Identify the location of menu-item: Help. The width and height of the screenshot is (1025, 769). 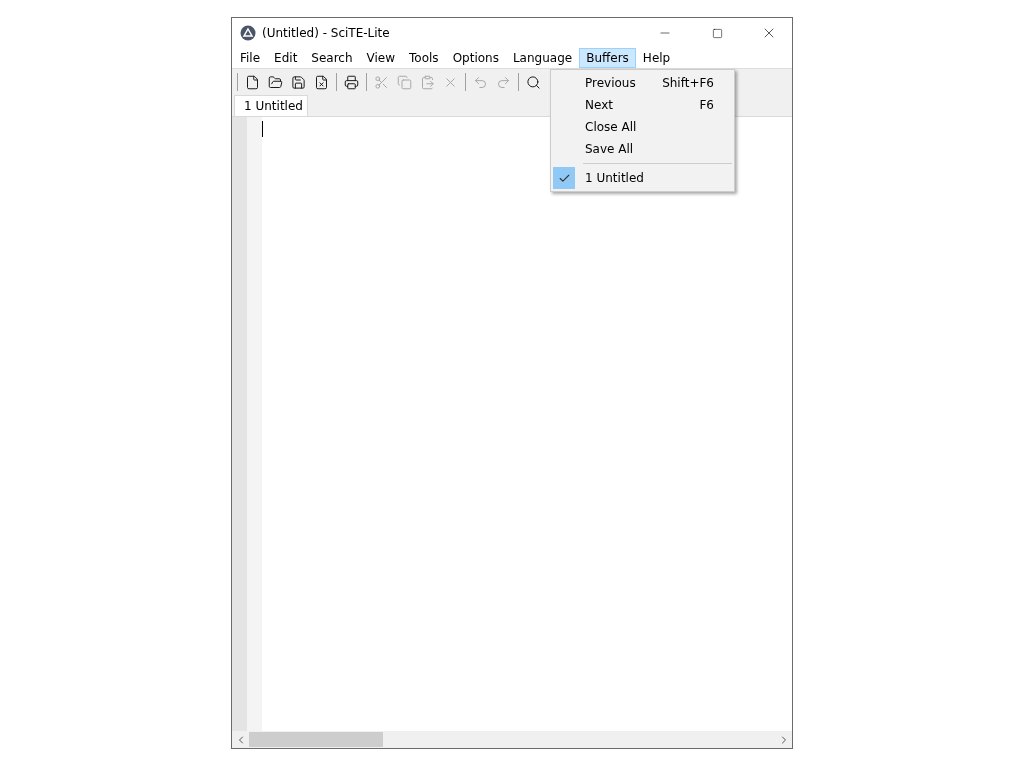
(656, 58).